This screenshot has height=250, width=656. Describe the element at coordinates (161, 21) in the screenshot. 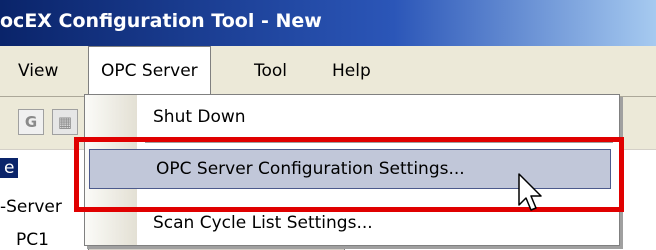

I see `window-title: ocEX Configuration Tool - New` at that location.